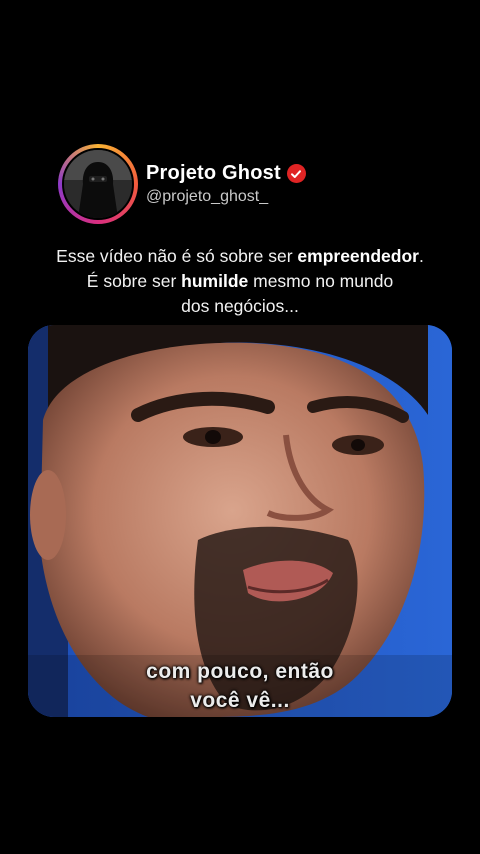  I want to click on caption-line-2: É sobre ser humilde mesmo no mundo, so click(240, 281).